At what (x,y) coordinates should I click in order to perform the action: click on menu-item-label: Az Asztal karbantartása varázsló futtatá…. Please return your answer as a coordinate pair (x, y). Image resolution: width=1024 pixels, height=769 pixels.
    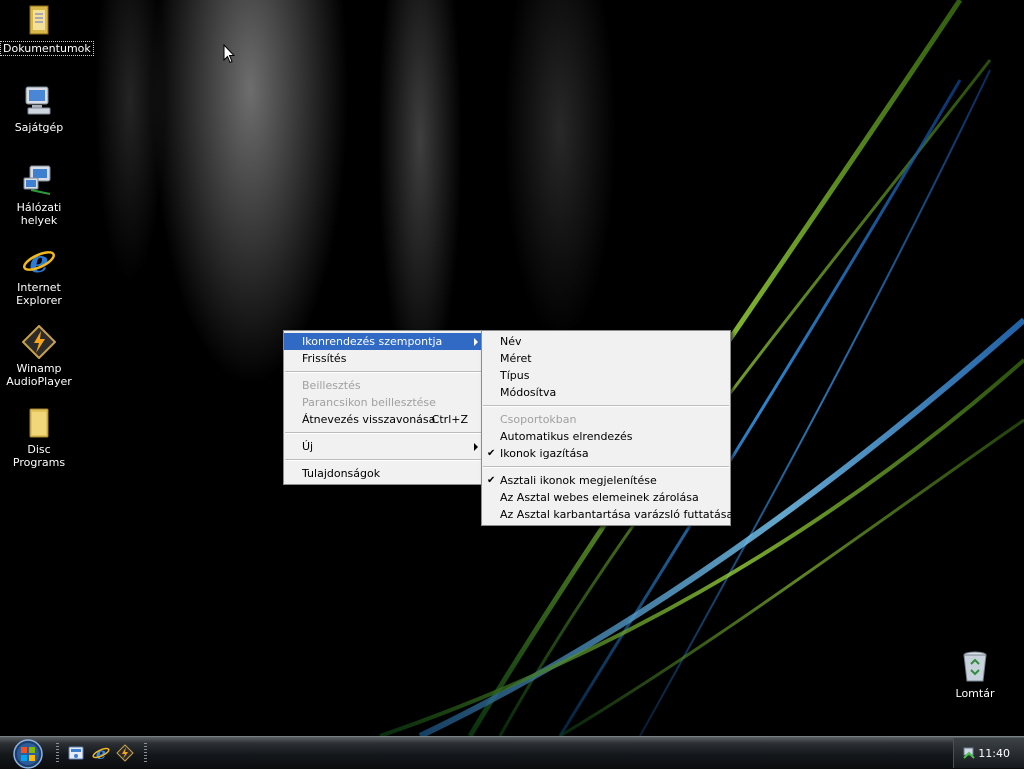
    Looking at the image, I should click on (617, 514).